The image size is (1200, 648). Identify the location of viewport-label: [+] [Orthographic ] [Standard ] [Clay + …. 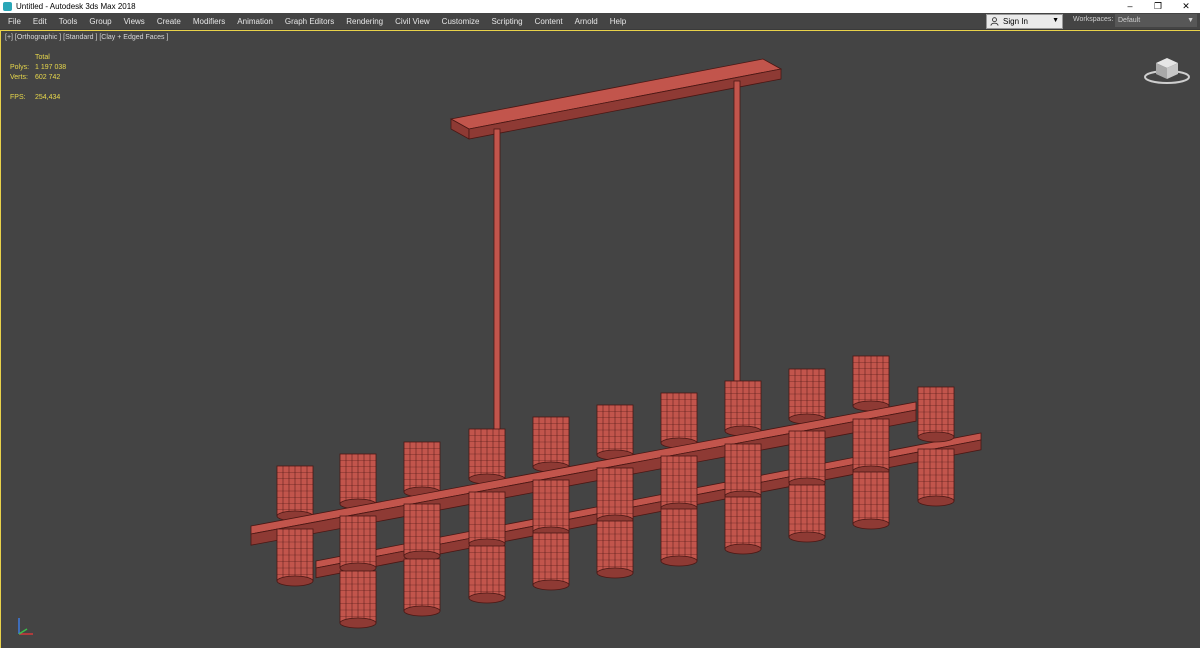
(86, 37).